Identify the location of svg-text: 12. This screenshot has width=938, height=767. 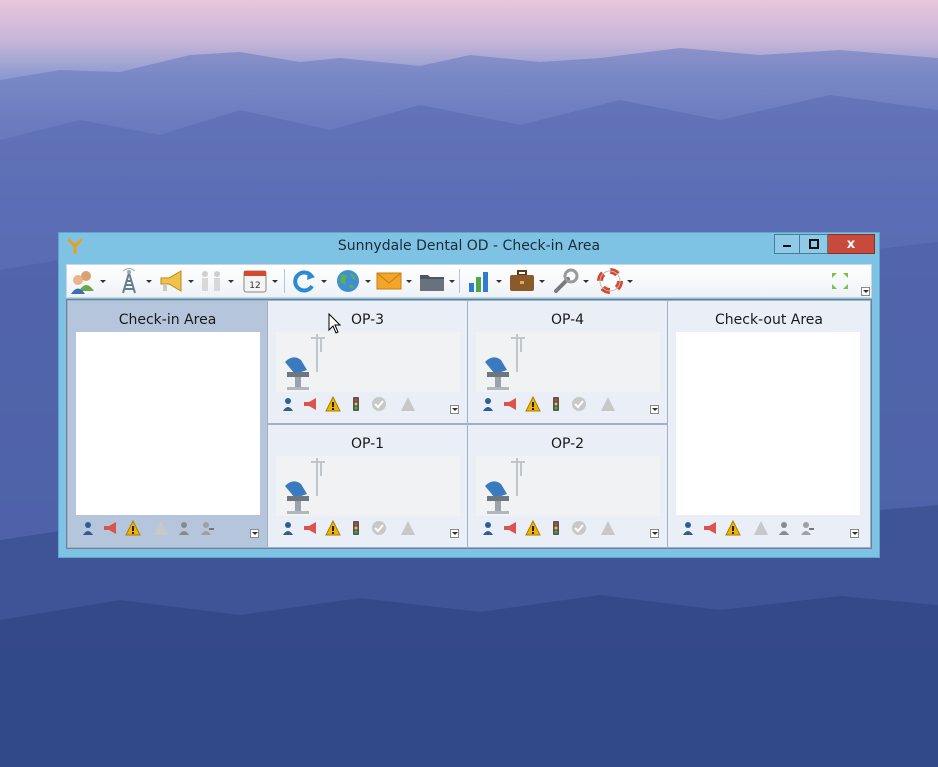
(254, 286).